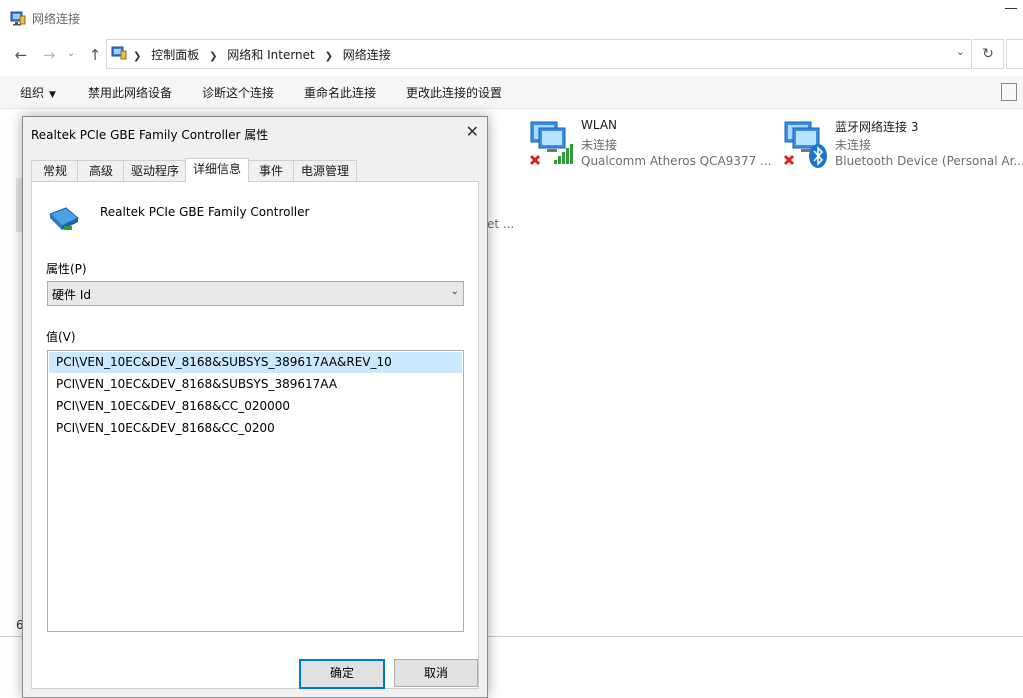 This screenshot has height=698, width=1023. Describe the element at coordinates (271, 170) in the screenshot. I see `tab-events: 事件` at that location.